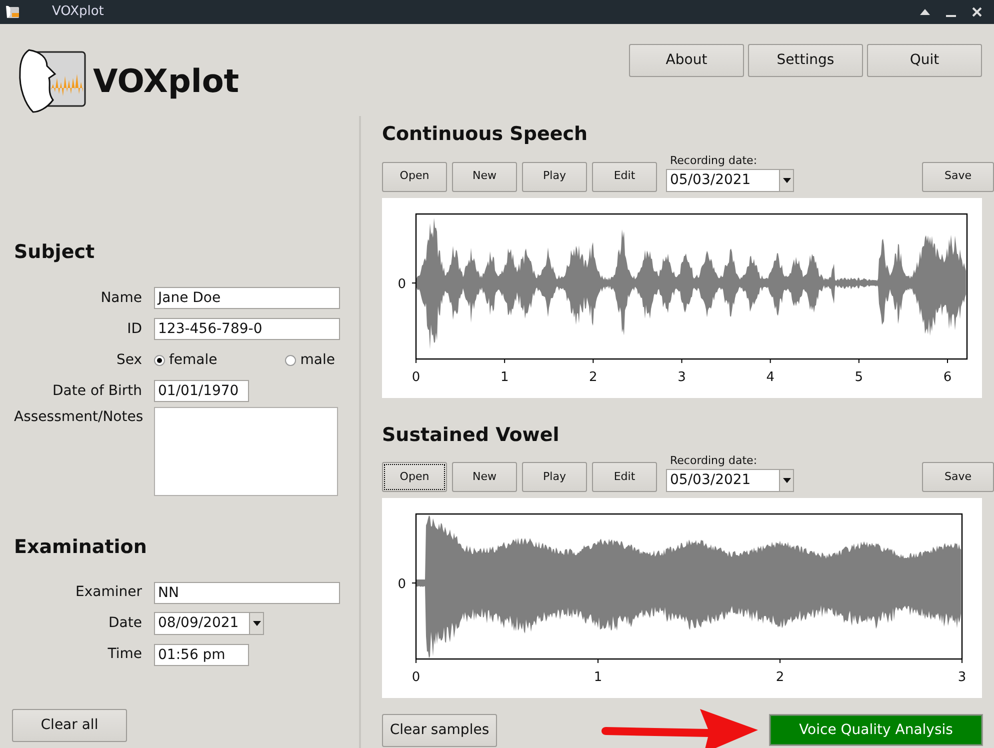 Image resolution: width=994 pixels, height=748 pixels. I want to click on logo-drawing, so click(52, 81).